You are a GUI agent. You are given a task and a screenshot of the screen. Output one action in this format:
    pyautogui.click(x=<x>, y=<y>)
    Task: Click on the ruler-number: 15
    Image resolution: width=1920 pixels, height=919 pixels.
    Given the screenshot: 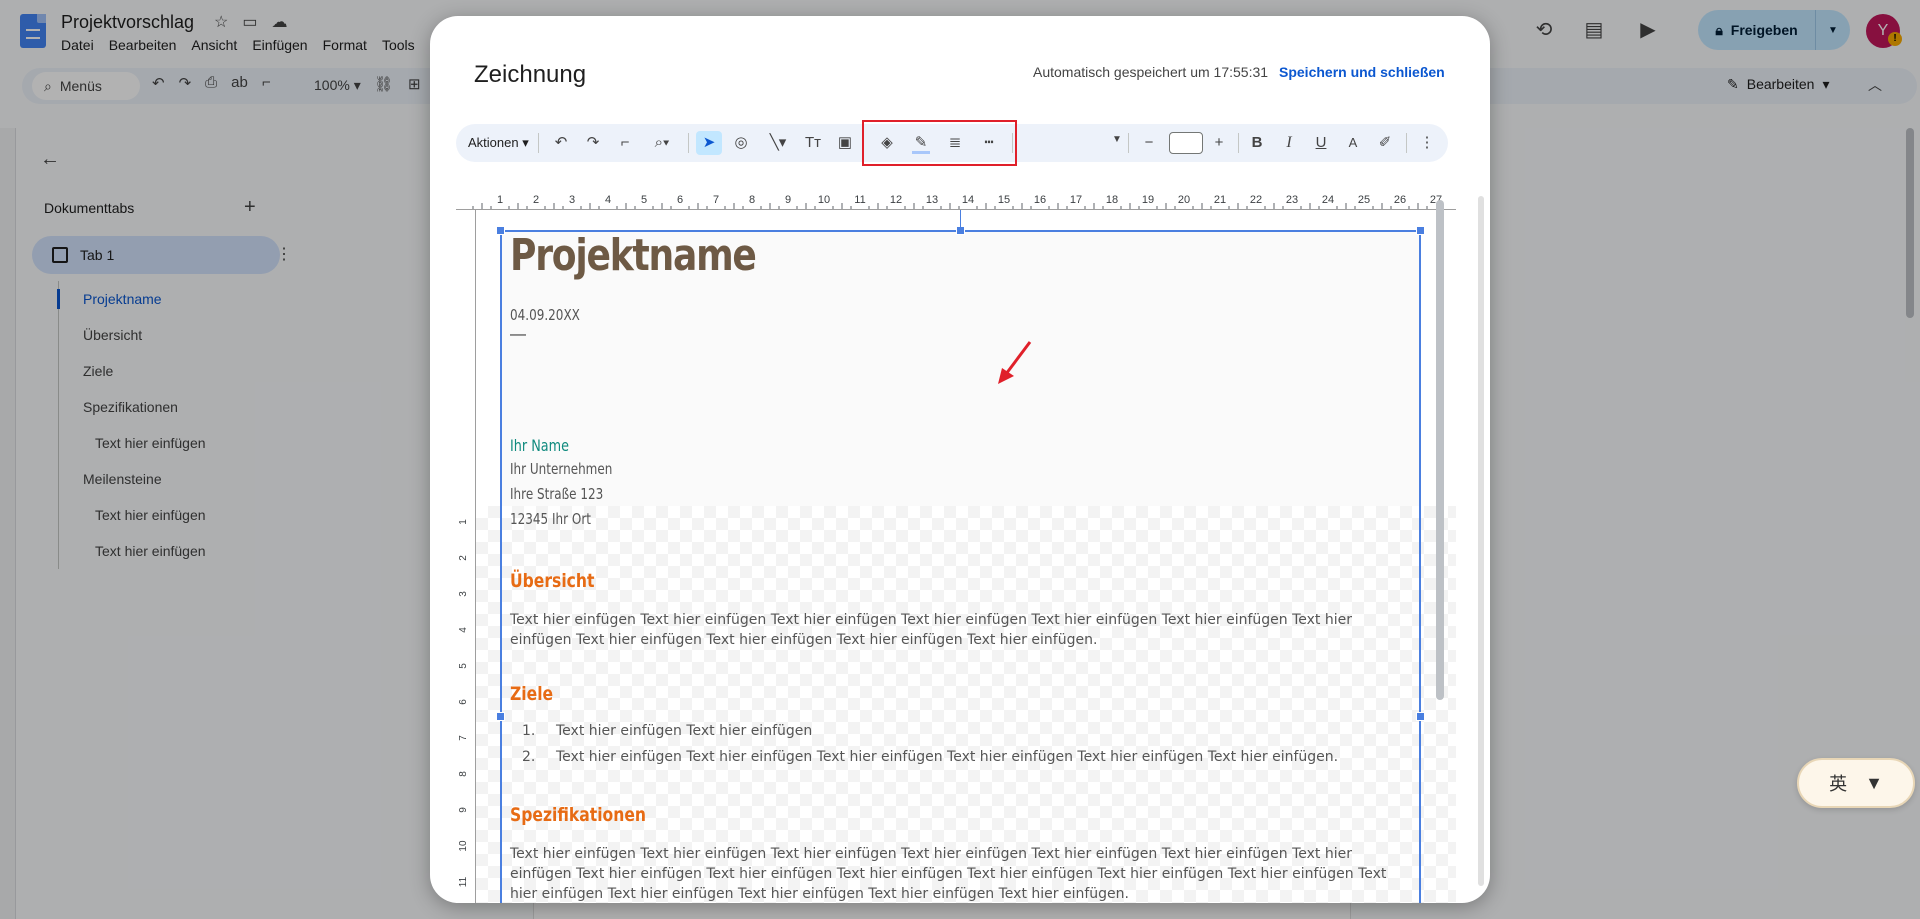 What is the action you would take?
    pyautogui.click(x=1004, y=200)
    